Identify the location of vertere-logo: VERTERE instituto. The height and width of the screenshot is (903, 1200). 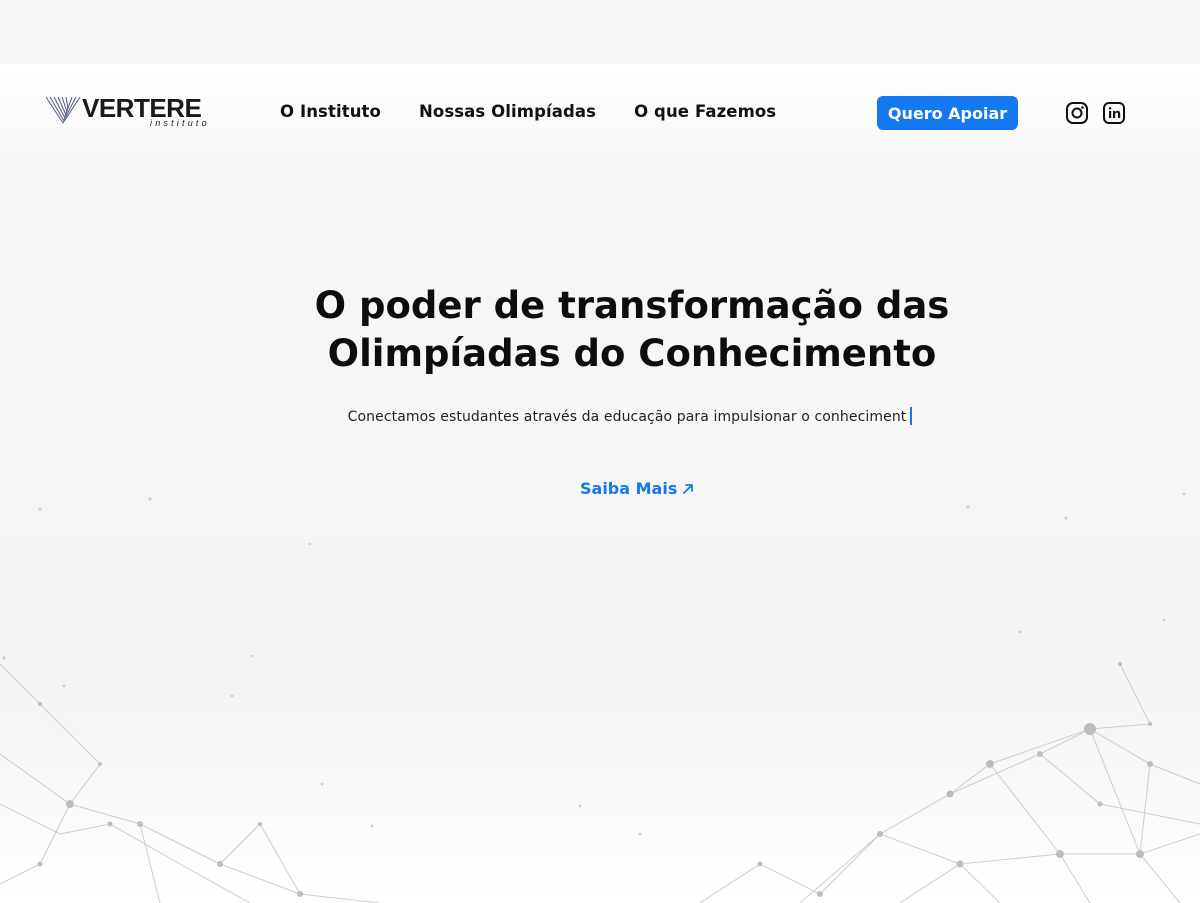
(134, 112).